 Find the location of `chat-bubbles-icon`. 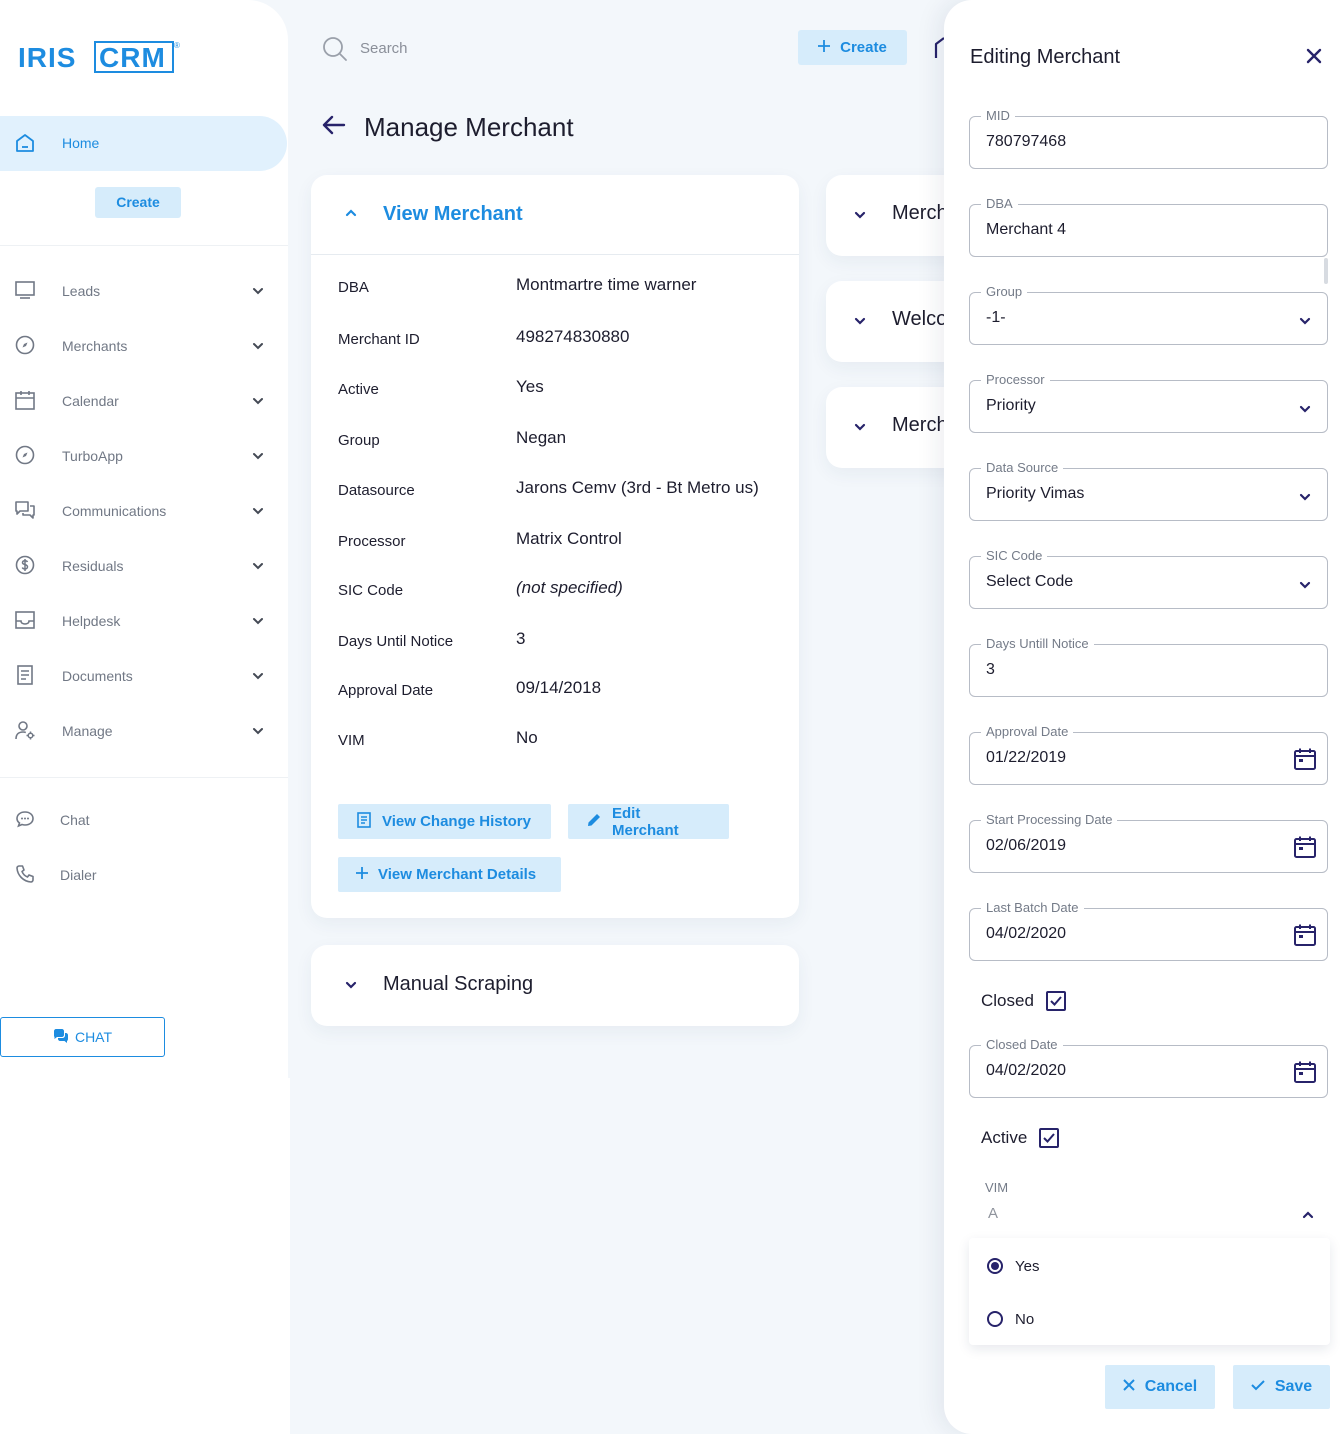

chat-bubbles-icon is located at coordinates (61, 1037).